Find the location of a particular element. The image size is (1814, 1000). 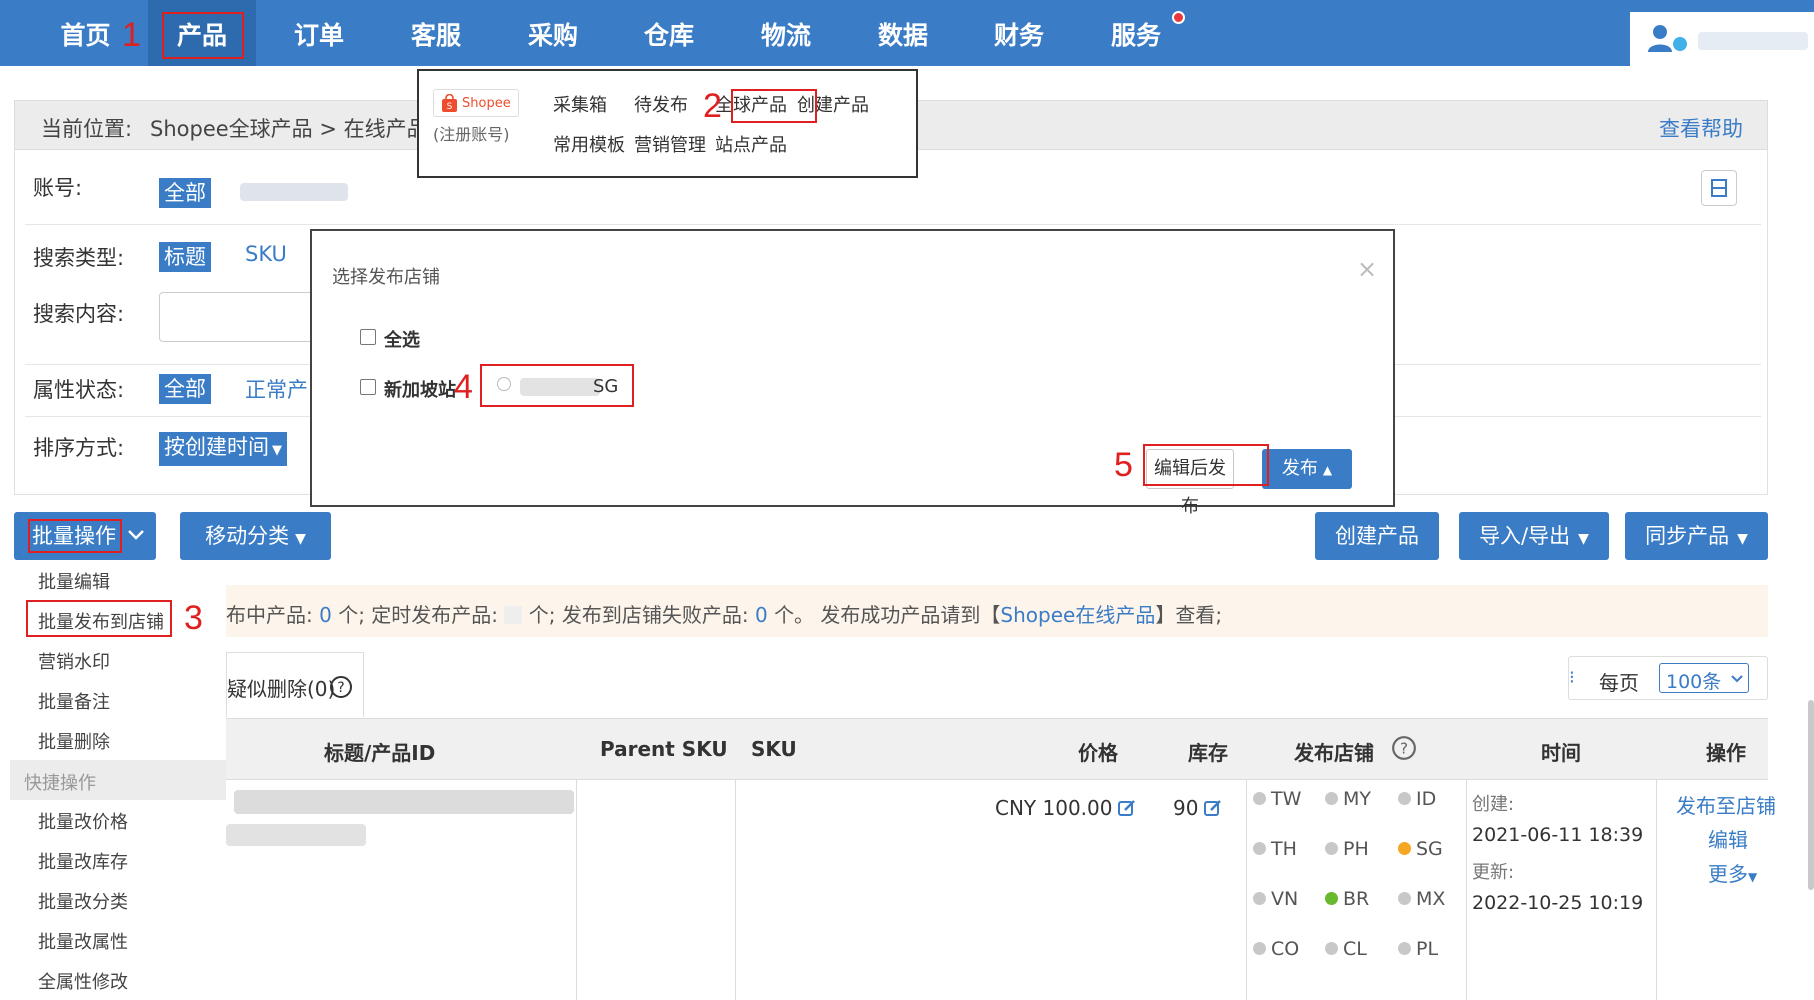

product-title-redacted is located at coordinates (404, 802).